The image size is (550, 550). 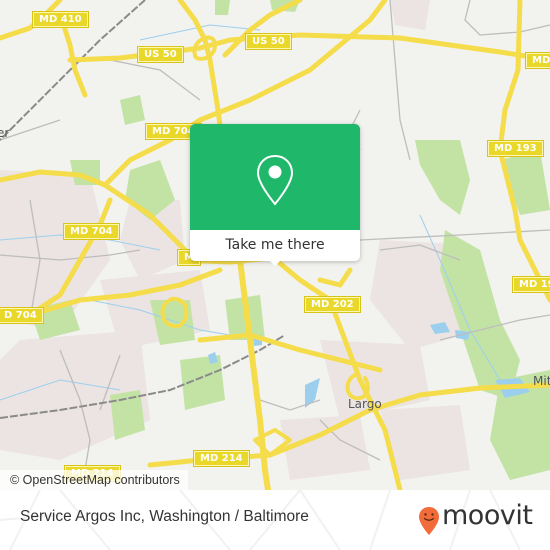 I want to click on place-label-largo: Largo, so click(x=365, y=404).